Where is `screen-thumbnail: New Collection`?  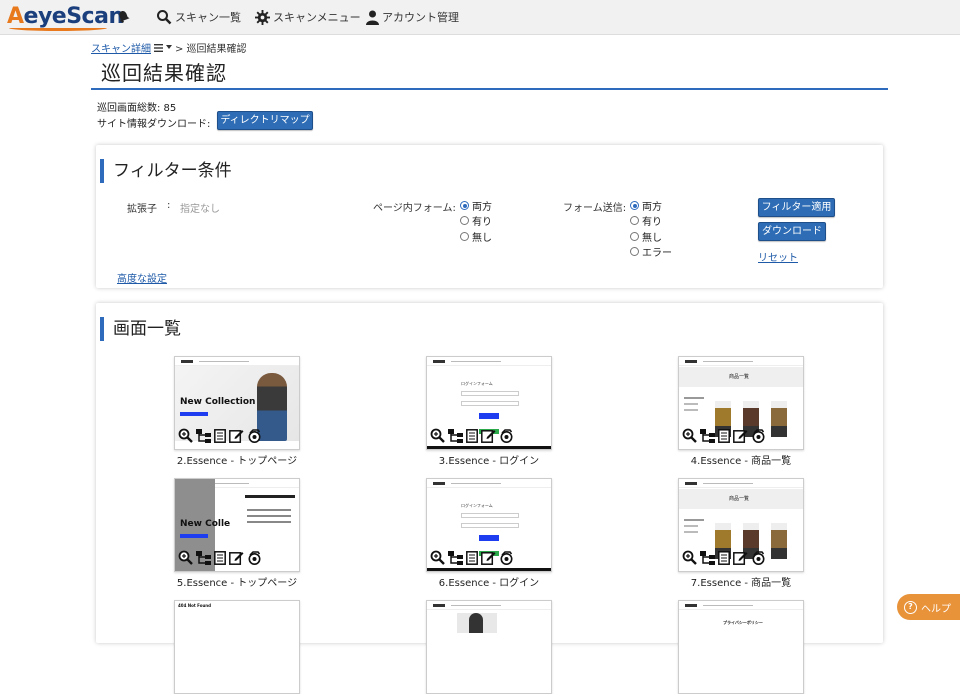 screen-thumbnail: New Collection is located at coordinates (237, 403).